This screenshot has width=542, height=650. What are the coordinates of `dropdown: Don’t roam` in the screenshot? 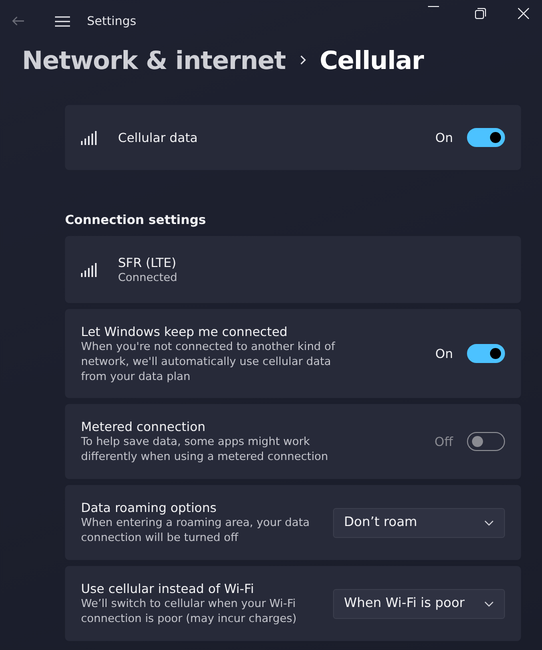 It's located at (419, 523).